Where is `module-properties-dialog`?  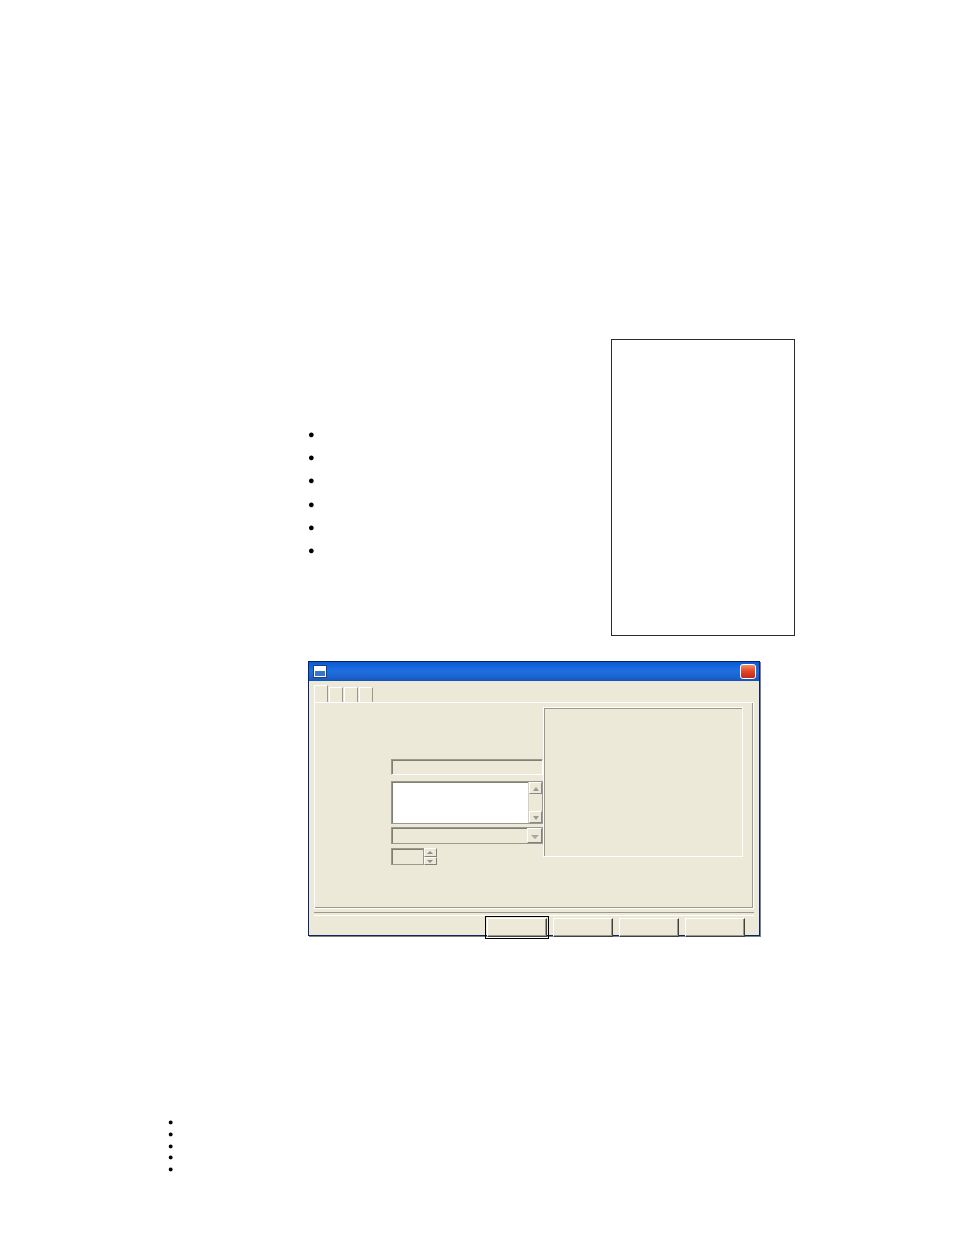
module-properties-dialog is located at coordinates (534, 800).